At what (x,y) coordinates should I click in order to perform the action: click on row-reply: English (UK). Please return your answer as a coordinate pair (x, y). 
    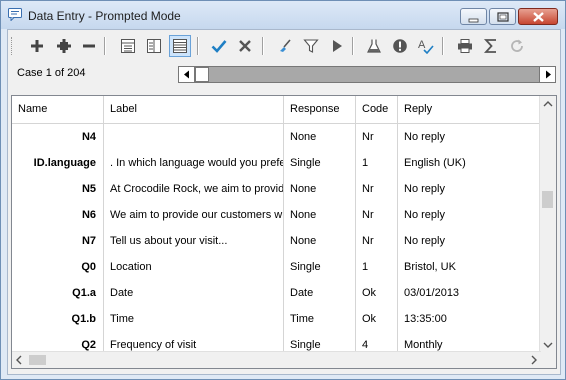
    Looking at the image, I should click on (469, 163).